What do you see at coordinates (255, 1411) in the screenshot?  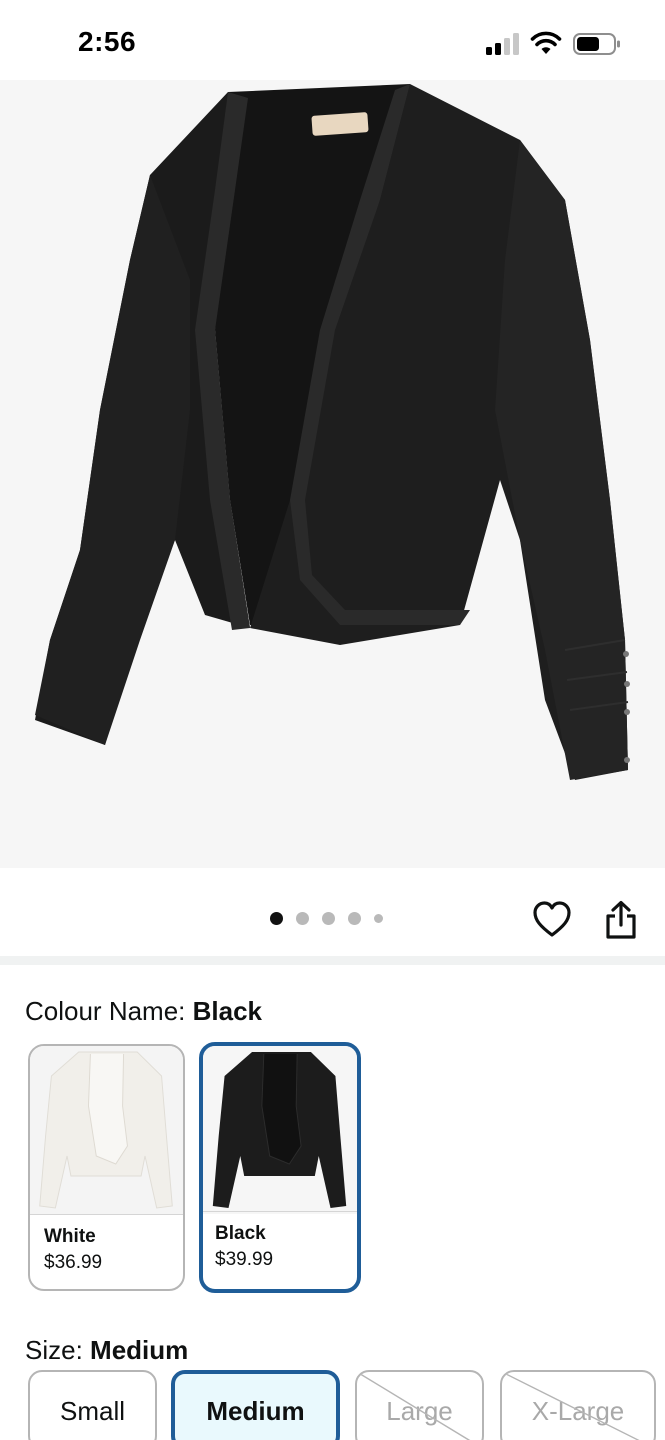 I see `size-option-label: Medium` at bounding box center [255, 1411].